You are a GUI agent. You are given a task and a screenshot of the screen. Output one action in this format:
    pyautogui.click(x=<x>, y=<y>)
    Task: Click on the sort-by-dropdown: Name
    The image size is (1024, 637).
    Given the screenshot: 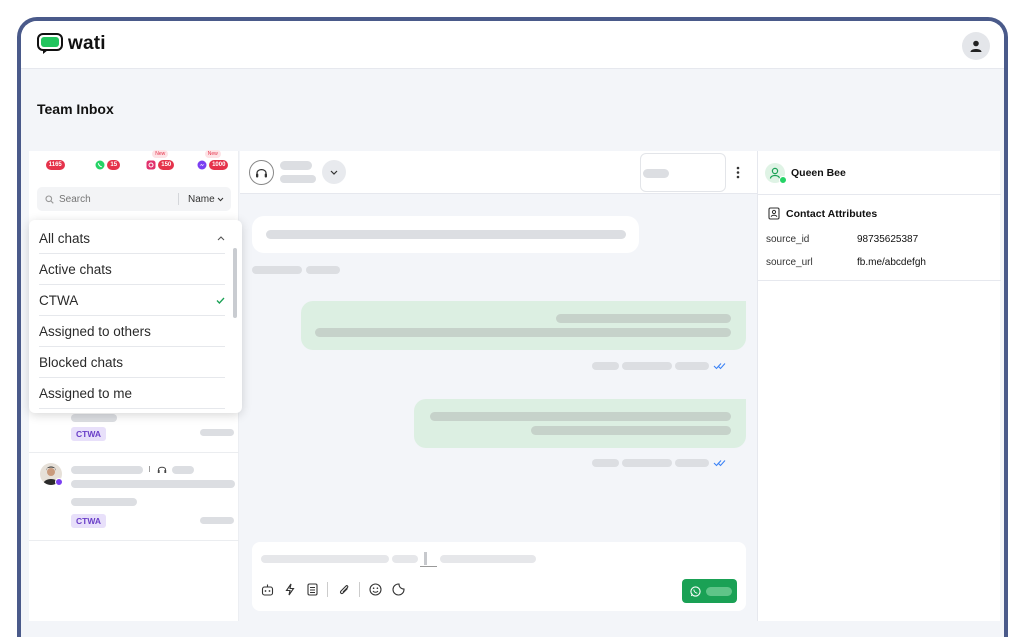 What is the action you would take?
    pyautogui.click(x=206, y=199)
    